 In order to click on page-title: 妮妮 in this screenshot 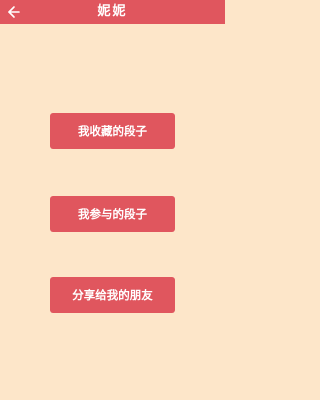, I will do `click(112, 11)`.